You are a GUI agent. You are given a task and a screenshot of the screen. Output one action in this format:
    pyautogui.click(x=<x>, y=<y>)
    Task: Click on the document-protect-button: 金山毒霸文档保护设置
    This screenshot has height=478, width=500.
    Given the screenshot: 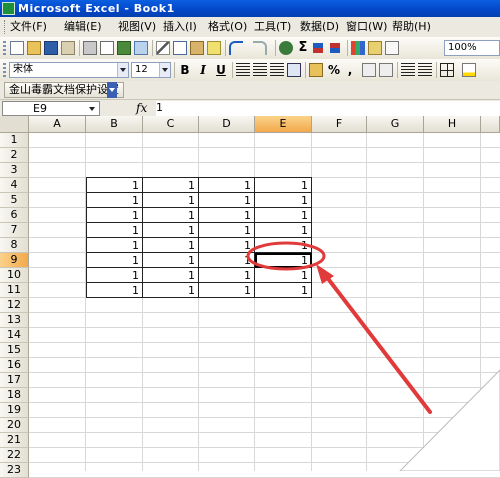 What is the action you would take?
    pyautogui.click(x=64, y=90)
    